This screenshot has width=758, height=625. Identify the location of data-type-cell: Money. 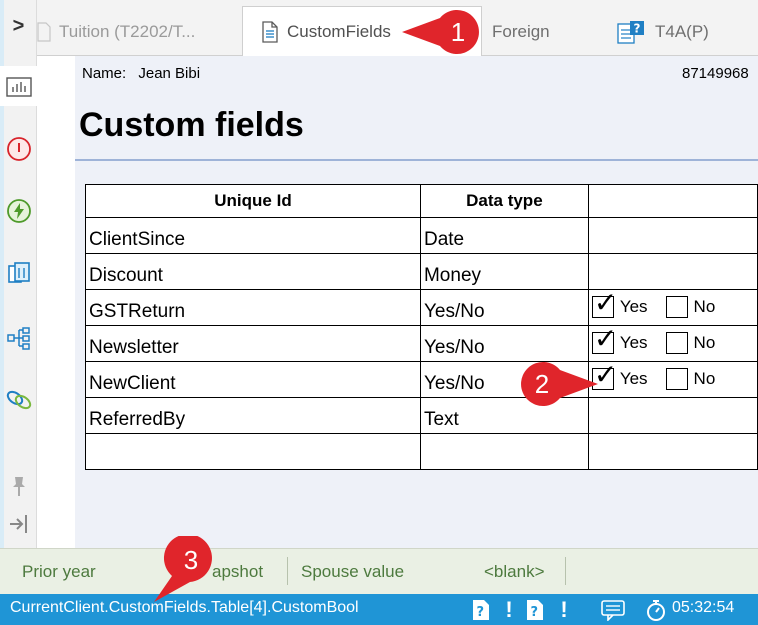
(504, 271).